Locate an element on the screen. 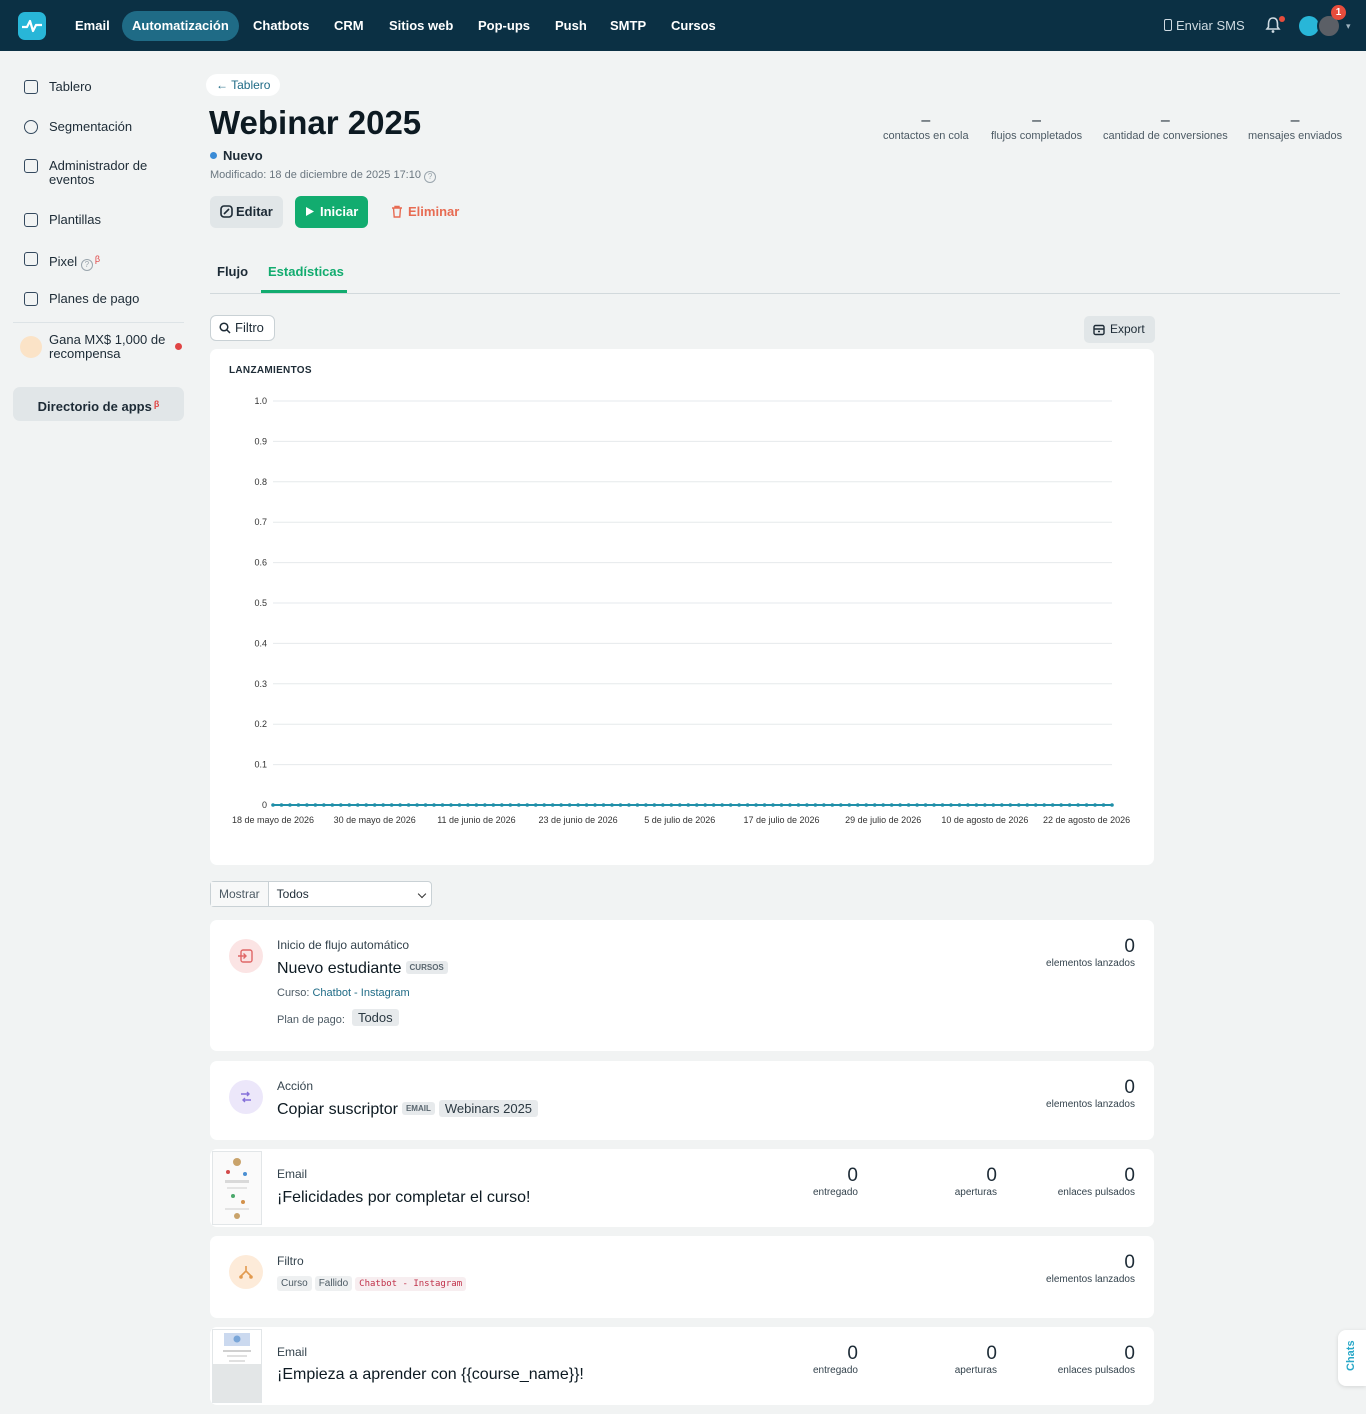 The height and width of the screenshot is (1414, 1366). x-tick-label: 5 de julio de 2026 is located at coordinates (679, 820).